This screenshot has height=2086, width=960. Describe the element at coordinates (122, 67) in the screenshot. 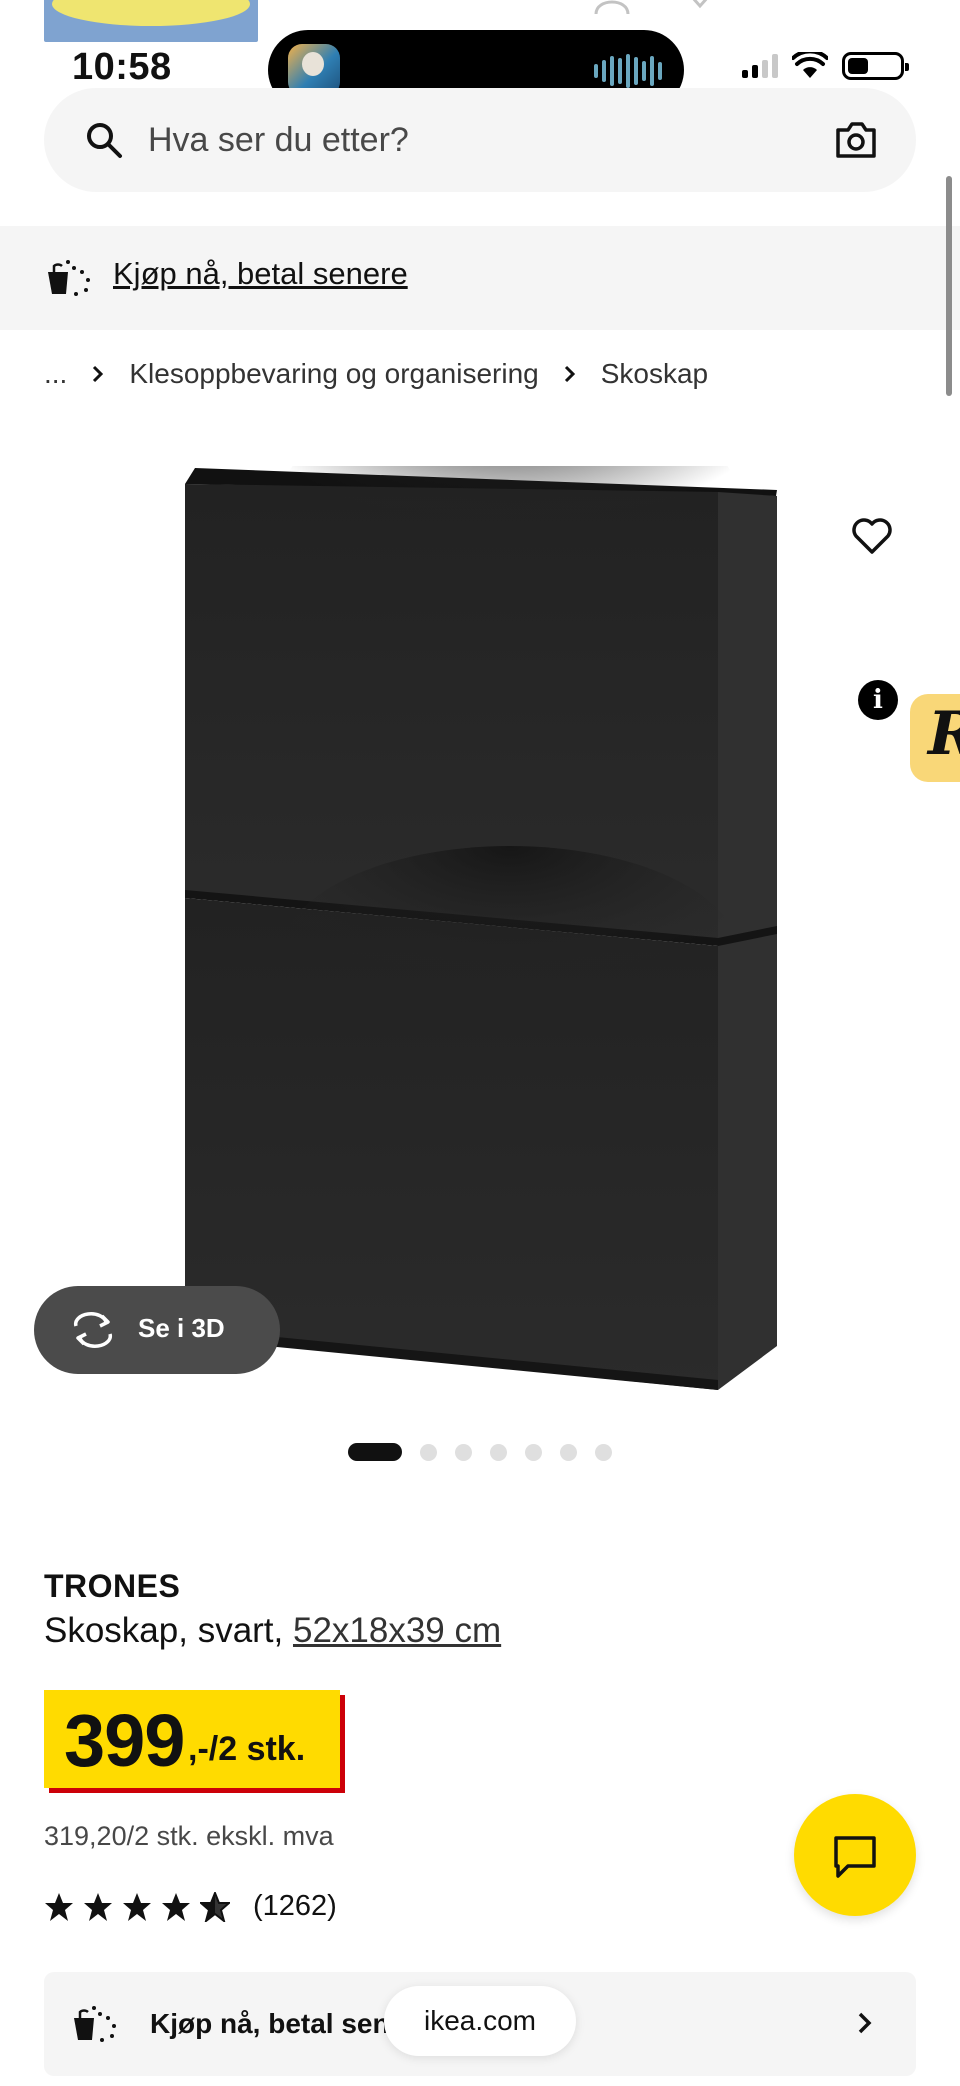

I see `status-time: 10:58` at that location.